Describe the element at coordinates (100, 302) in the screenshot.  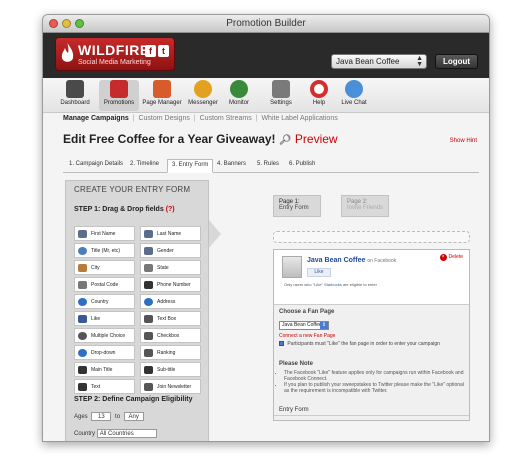
I see `field-label: Country` at that location.